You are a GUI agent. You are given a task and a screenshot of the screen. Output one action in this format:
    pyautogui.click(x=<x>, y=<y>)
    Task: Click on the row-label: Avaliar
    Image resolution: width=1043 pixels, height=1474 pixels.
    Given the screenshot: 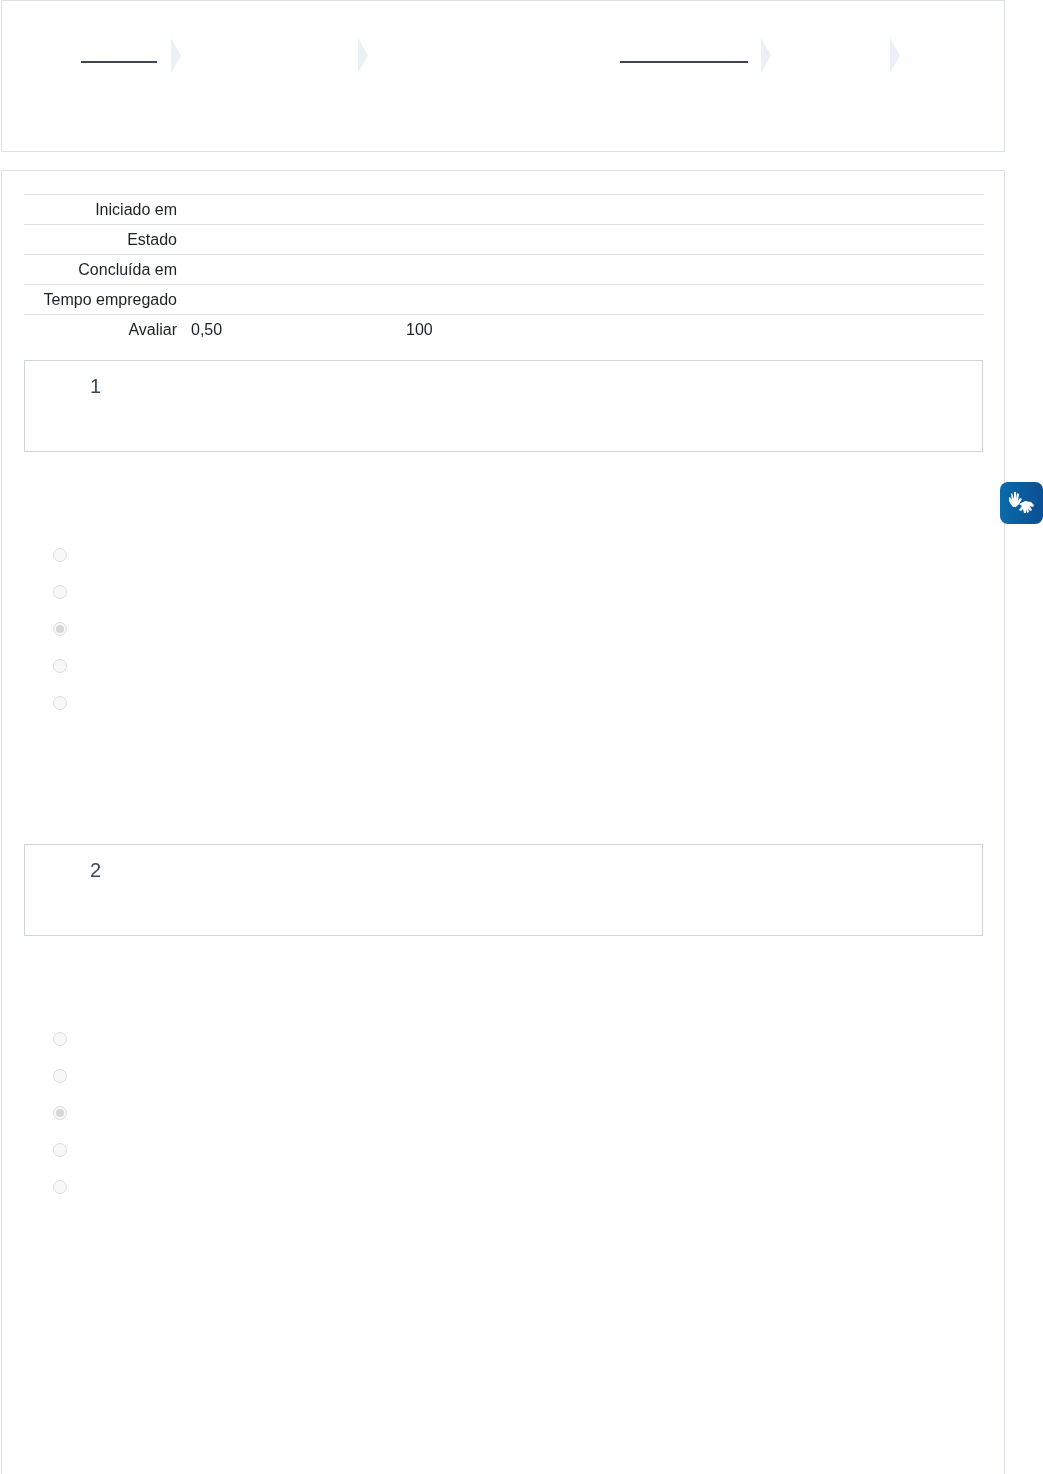 What is the action you would take?
    pyautogui.click(x=152, y=329)
    